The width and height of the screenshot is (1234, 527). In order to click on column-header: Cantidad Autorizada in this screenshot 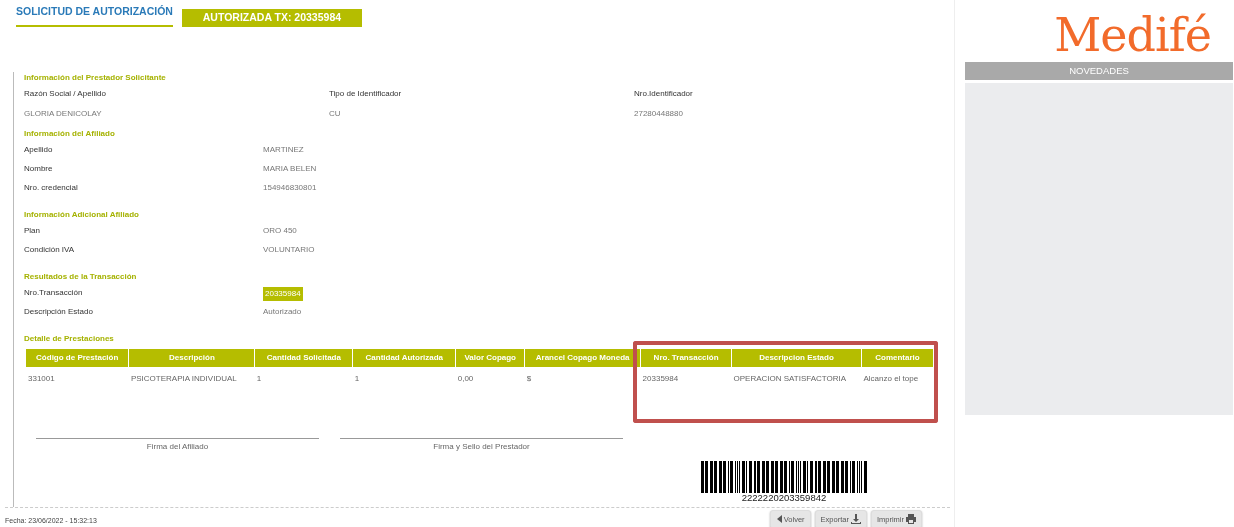, I will do `click(404, 357)`.